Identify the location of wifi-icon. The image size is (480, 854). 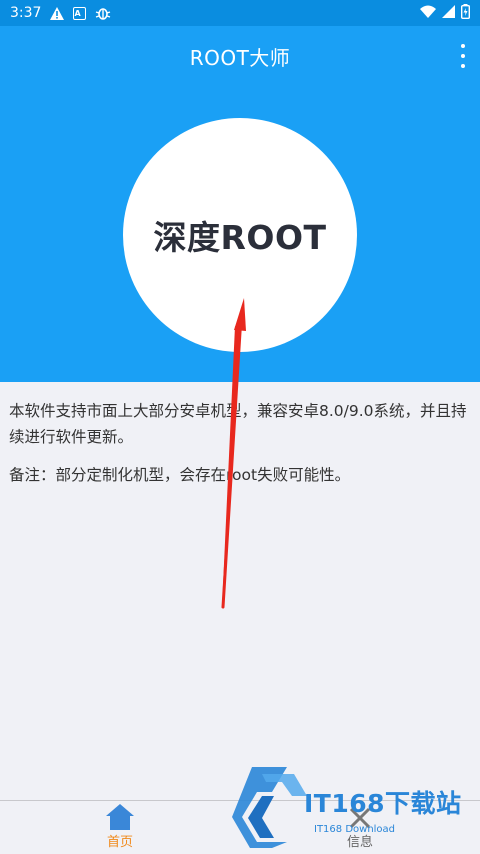
(428, 13).